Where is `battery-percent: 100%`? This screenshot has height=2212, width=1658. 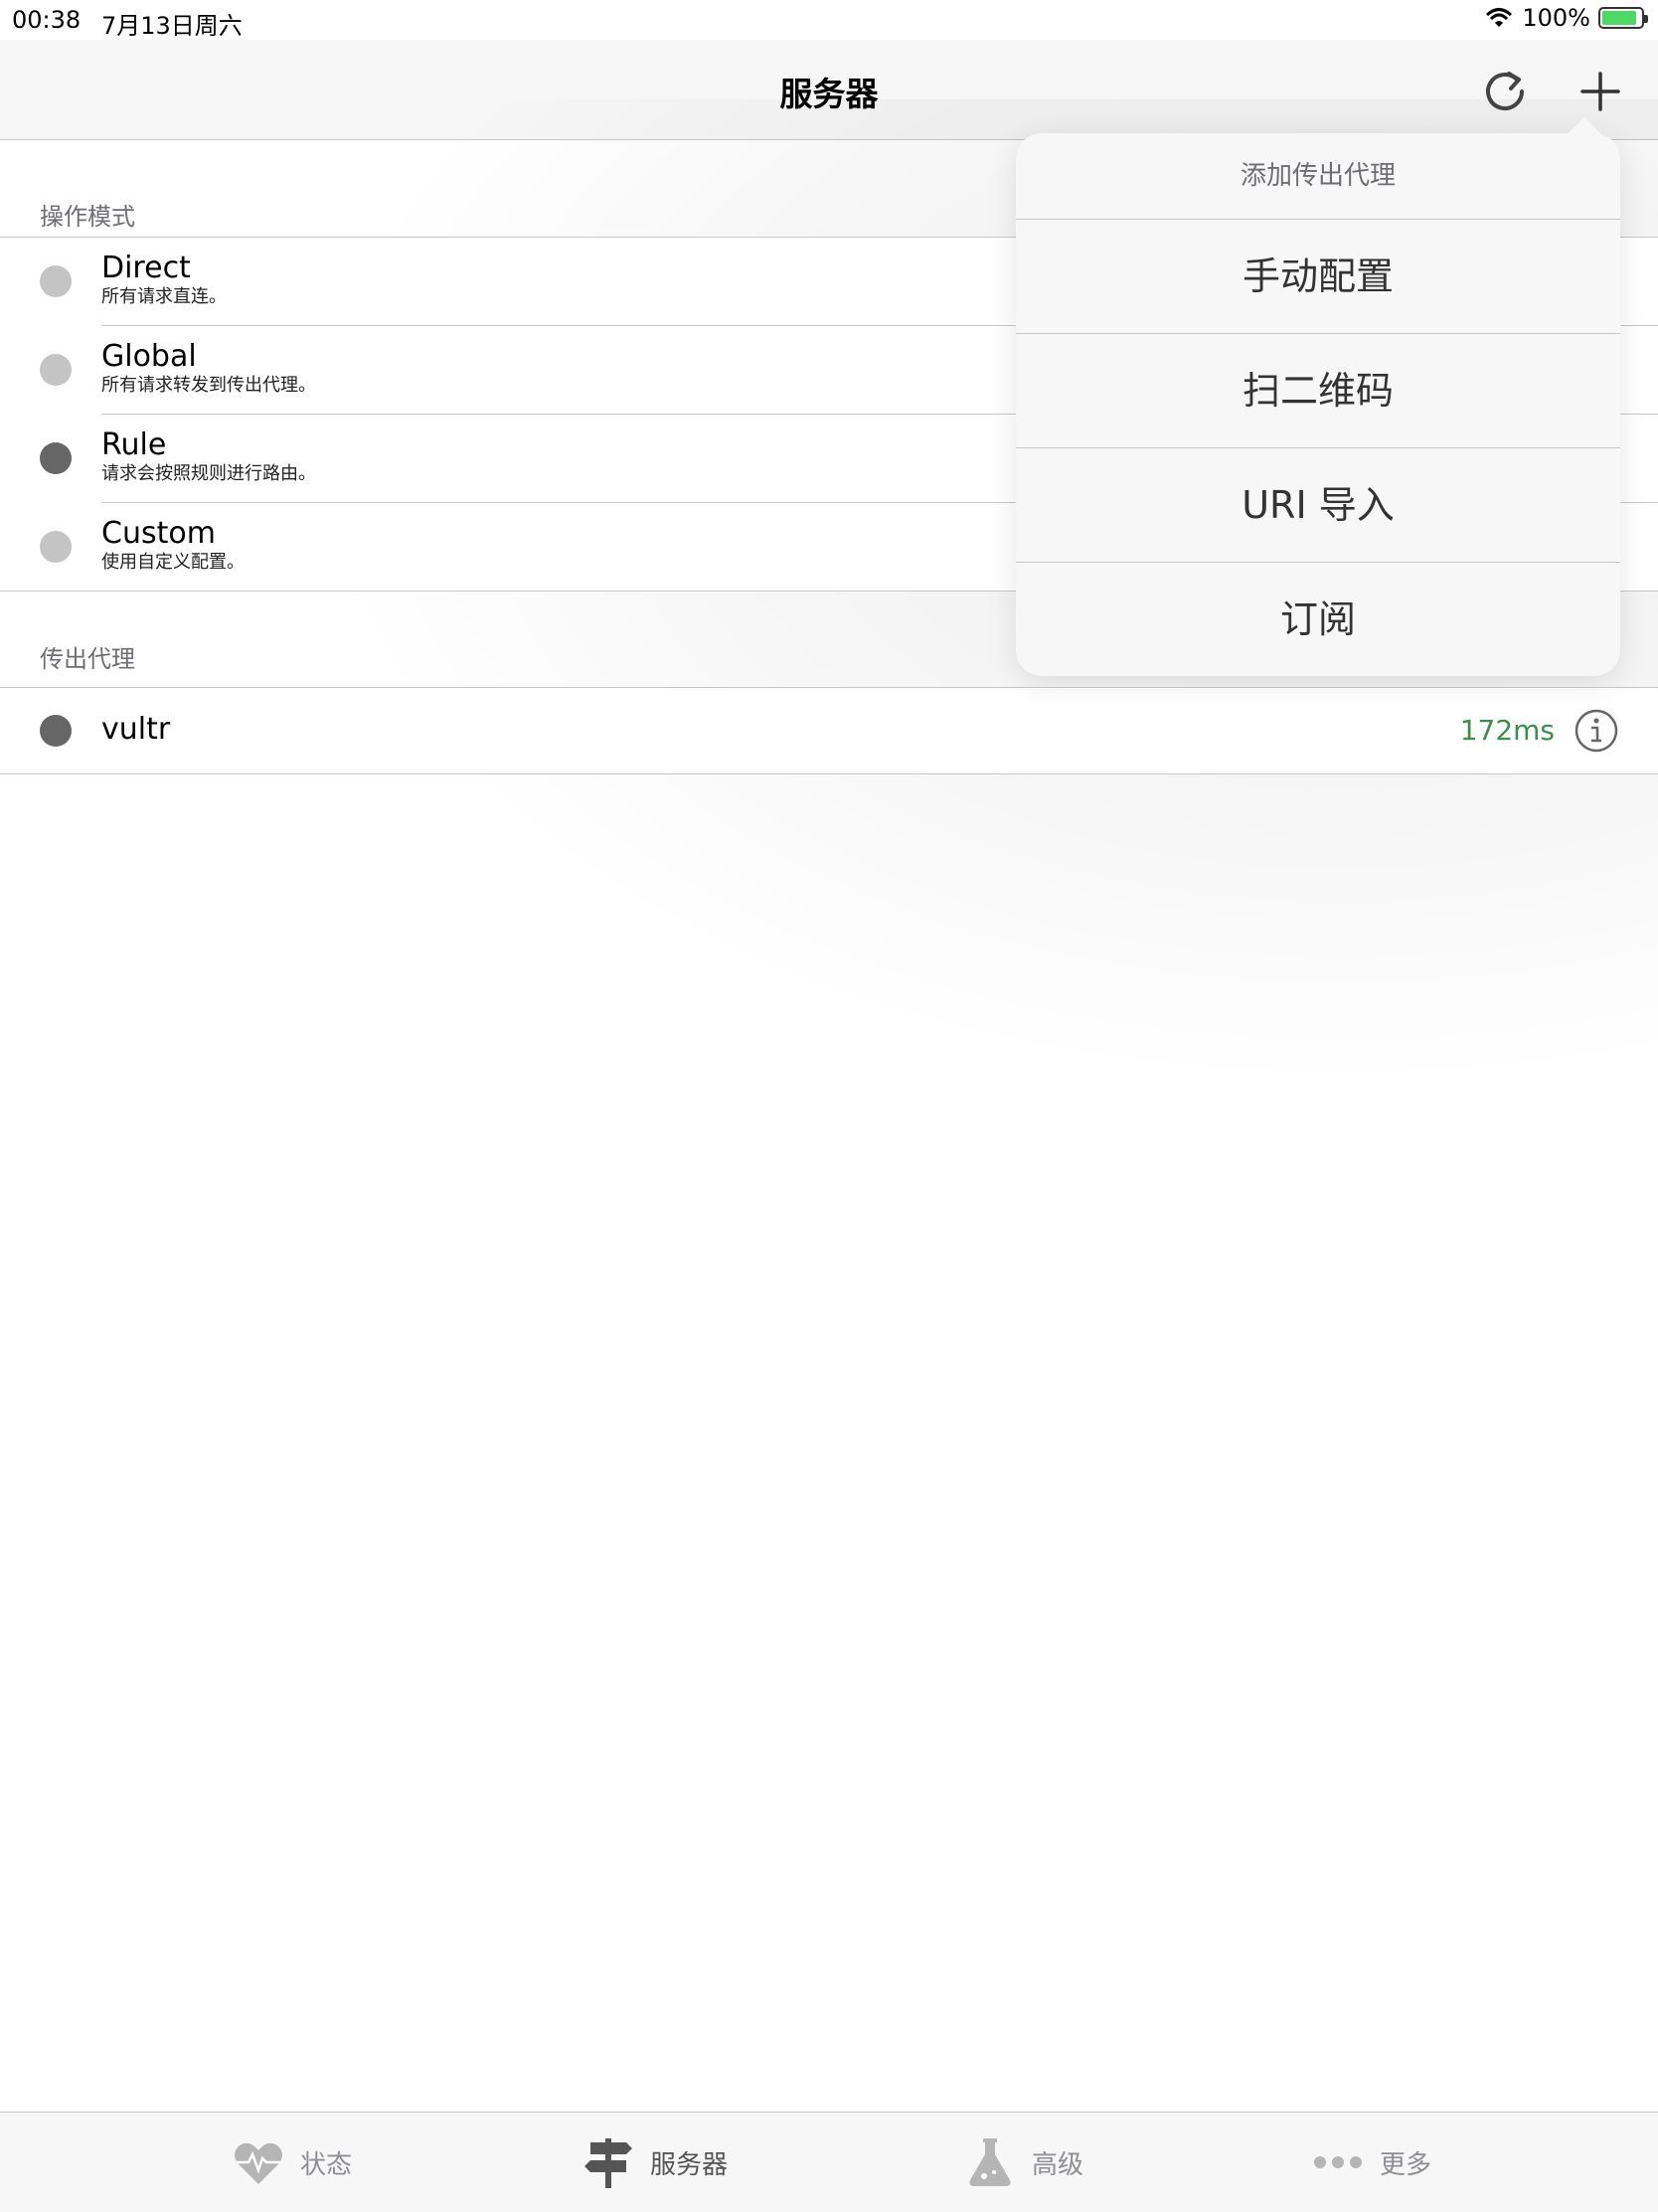 battery-percent: 100% is located at coordinates (1556, 18).